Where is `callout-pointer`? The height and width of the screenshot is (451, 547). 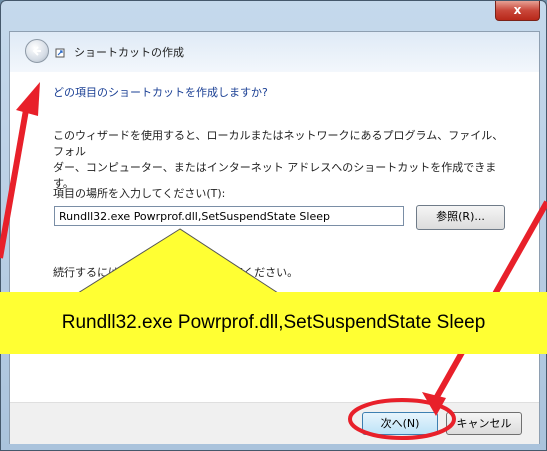
callout-pointer is located at coordinates (178, 261).